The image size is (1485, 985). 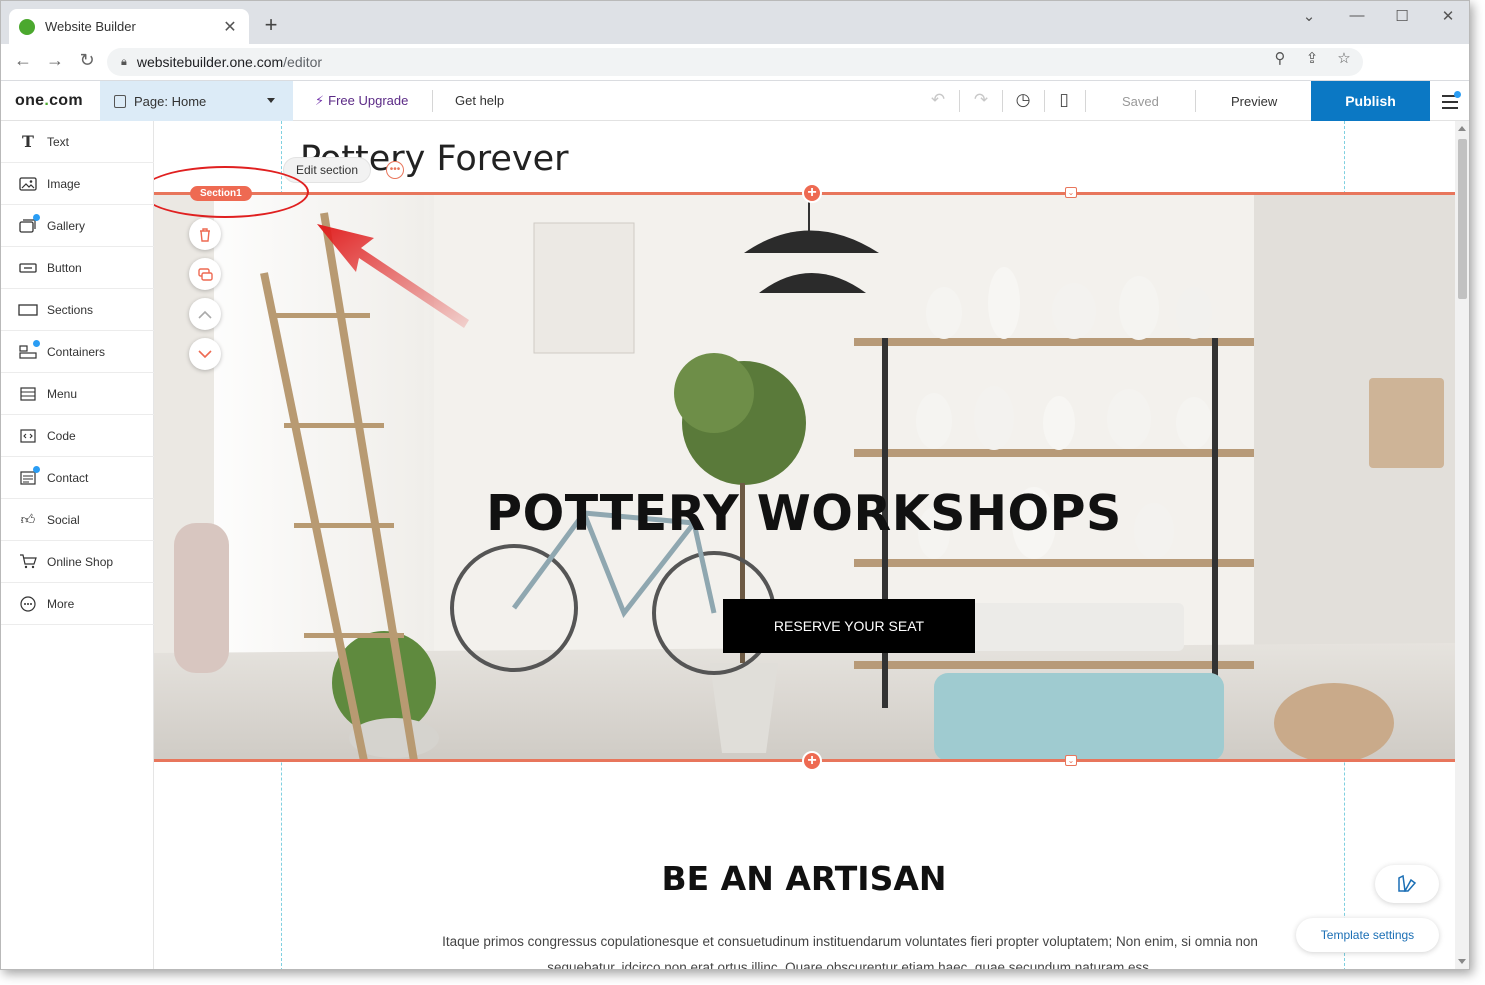 I want to click on undo-icon: ↶, so click(x=938, y=100).